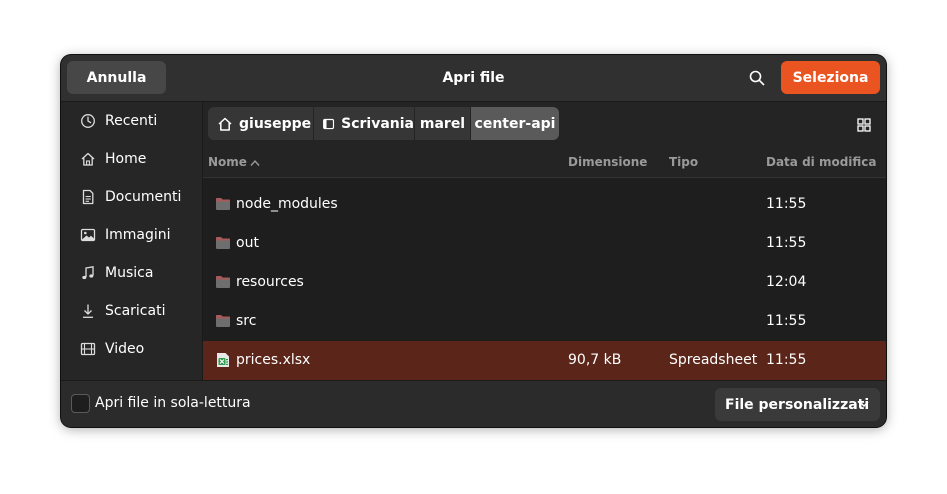 The height and width of the screenshot is (494, 947). Describe the element at coordinates (329, 123) in the screenshot. I see `desktop-icon` at that location.